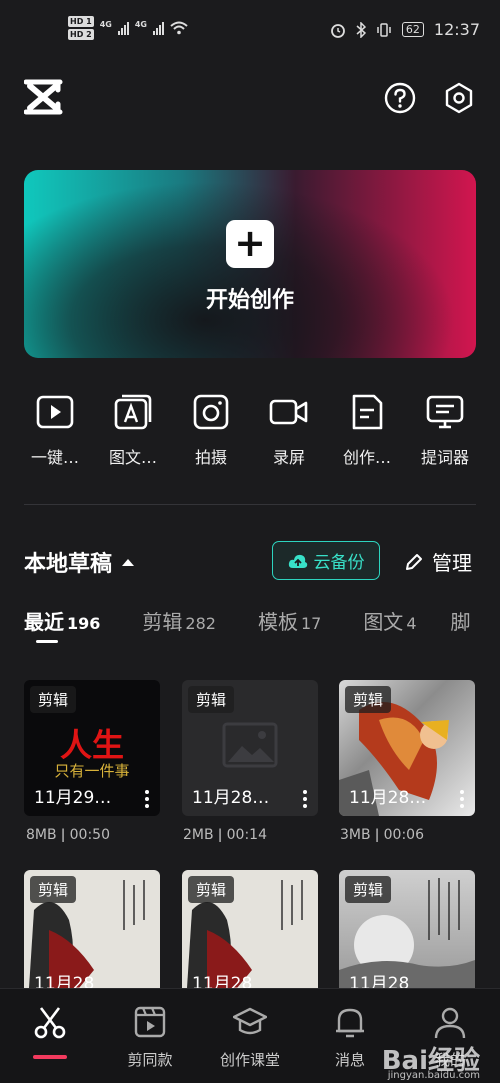 The width and height of the screenshot is (500, 1083). Describe the element at coordinates (326, 560) in the screenshot. I see `cloud-backup-button: 云备份` at that location.